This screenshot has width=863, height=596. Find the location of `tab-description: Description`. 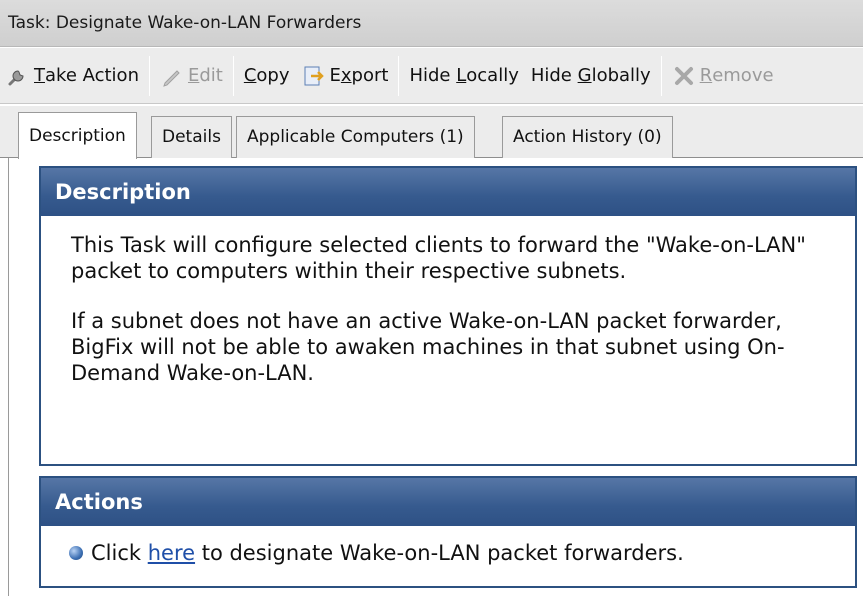

tab-description: Description is located at coordinates (77, 135).